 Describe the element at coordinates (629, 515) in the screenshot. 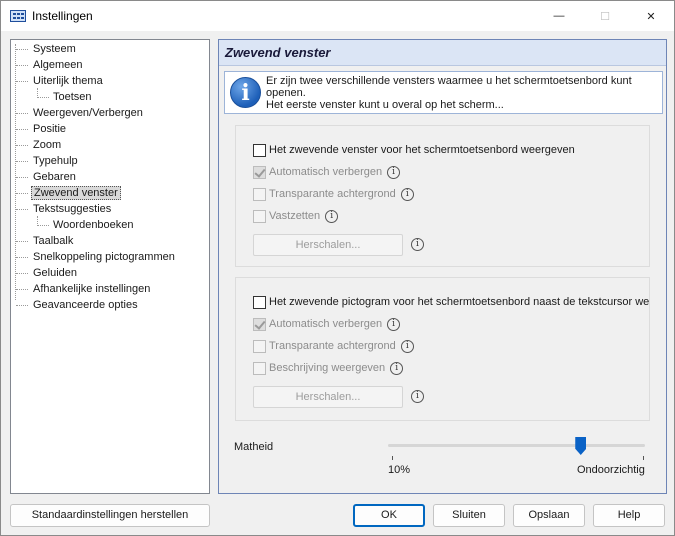

I see `help-button: Help` at that location.